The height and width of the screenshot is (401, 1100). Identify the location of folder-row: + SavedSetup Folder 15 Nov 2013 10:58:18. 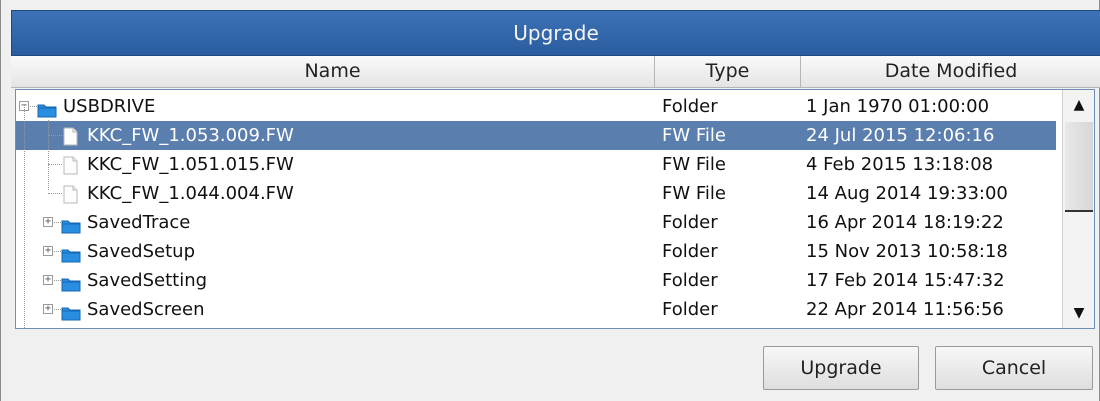
(536, 251).